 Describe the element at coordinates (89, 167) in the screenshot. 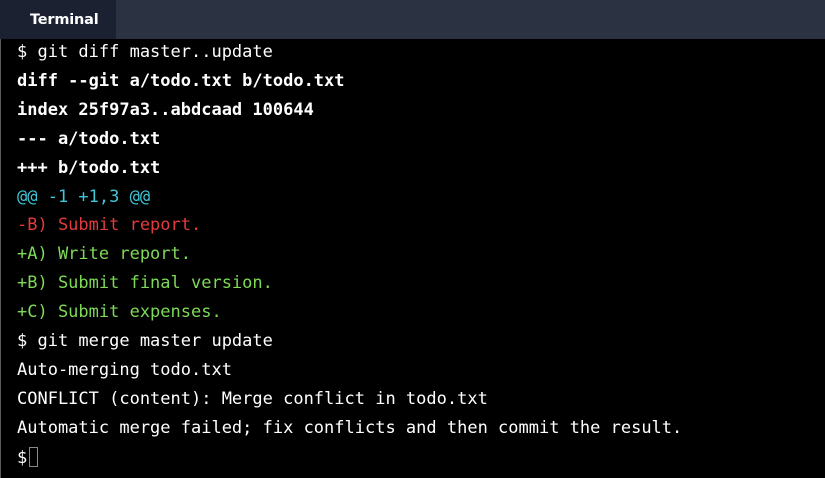

I see `terminal-line: +++ b/todo.txt` at that location.